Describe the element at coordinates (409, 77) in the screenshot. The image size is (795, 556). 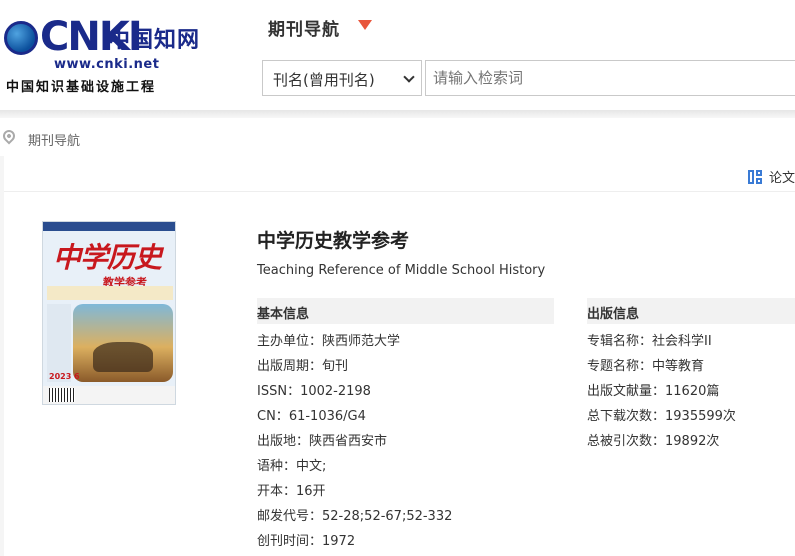
I see `chevron-down-icon` at that location.